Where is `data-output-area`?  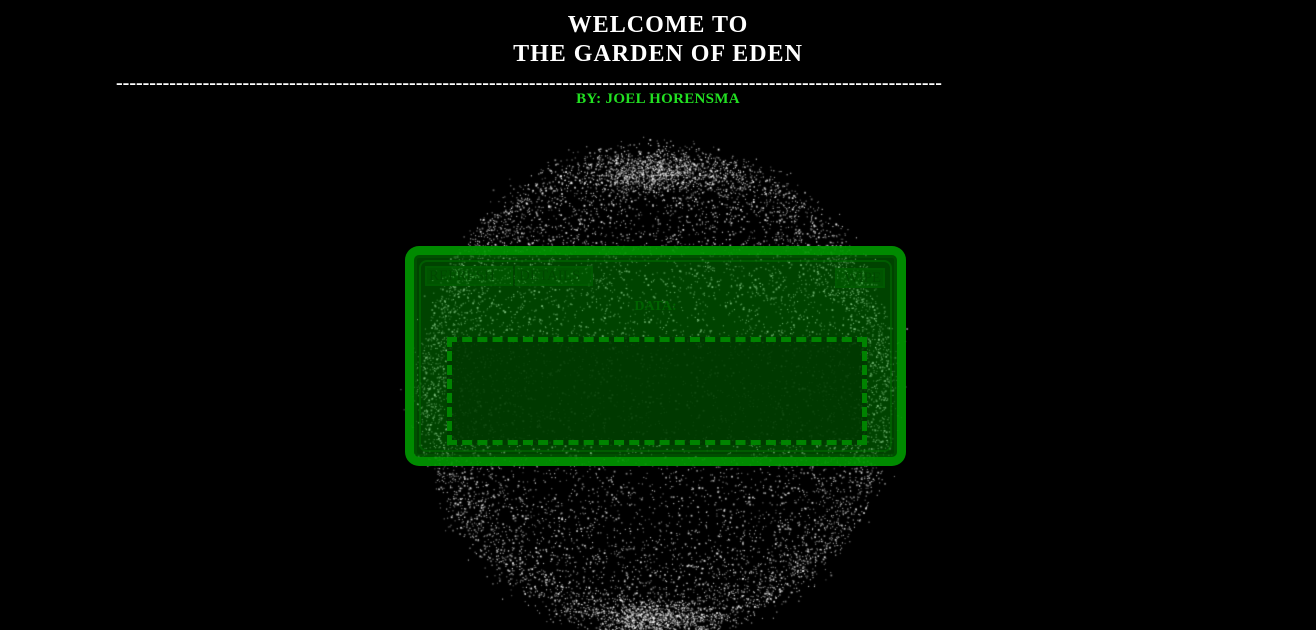
data-output-area is located at coordinates (657, 391).